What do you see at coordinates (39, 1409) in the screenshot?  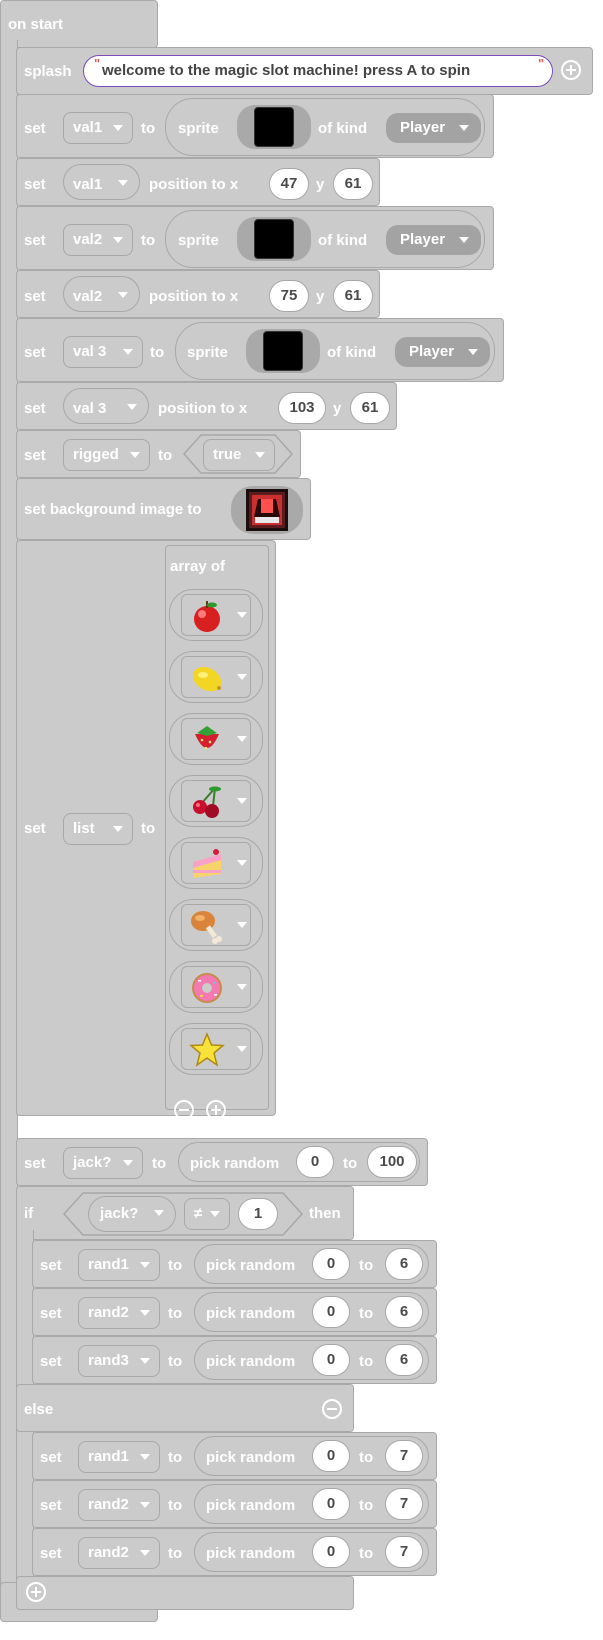 I see `else-label: else` at bounding box center [39, 1409].